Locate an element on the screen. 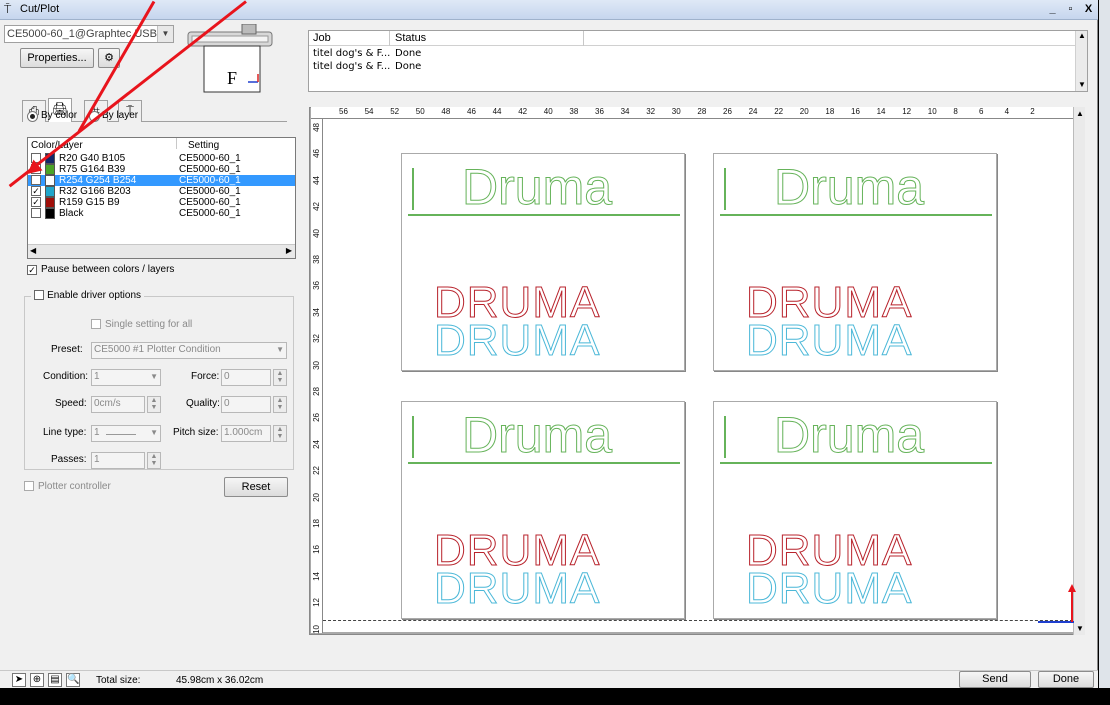 The height and width of the screenshot is (705, 1110). device-combo: CE5000-60_1@Graphtec USB ▼ is located at coordinates (89, 34).